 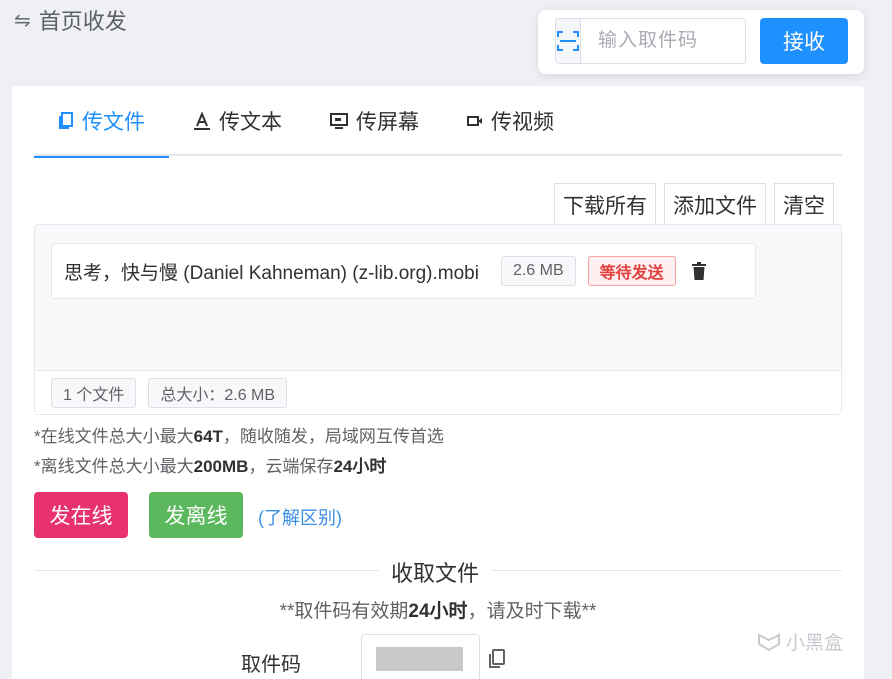 What do you see at coordinates (22, 20) in the screenshot?
I see `swap-arrows-icon: ⇋` at bounding box center [22, 20].